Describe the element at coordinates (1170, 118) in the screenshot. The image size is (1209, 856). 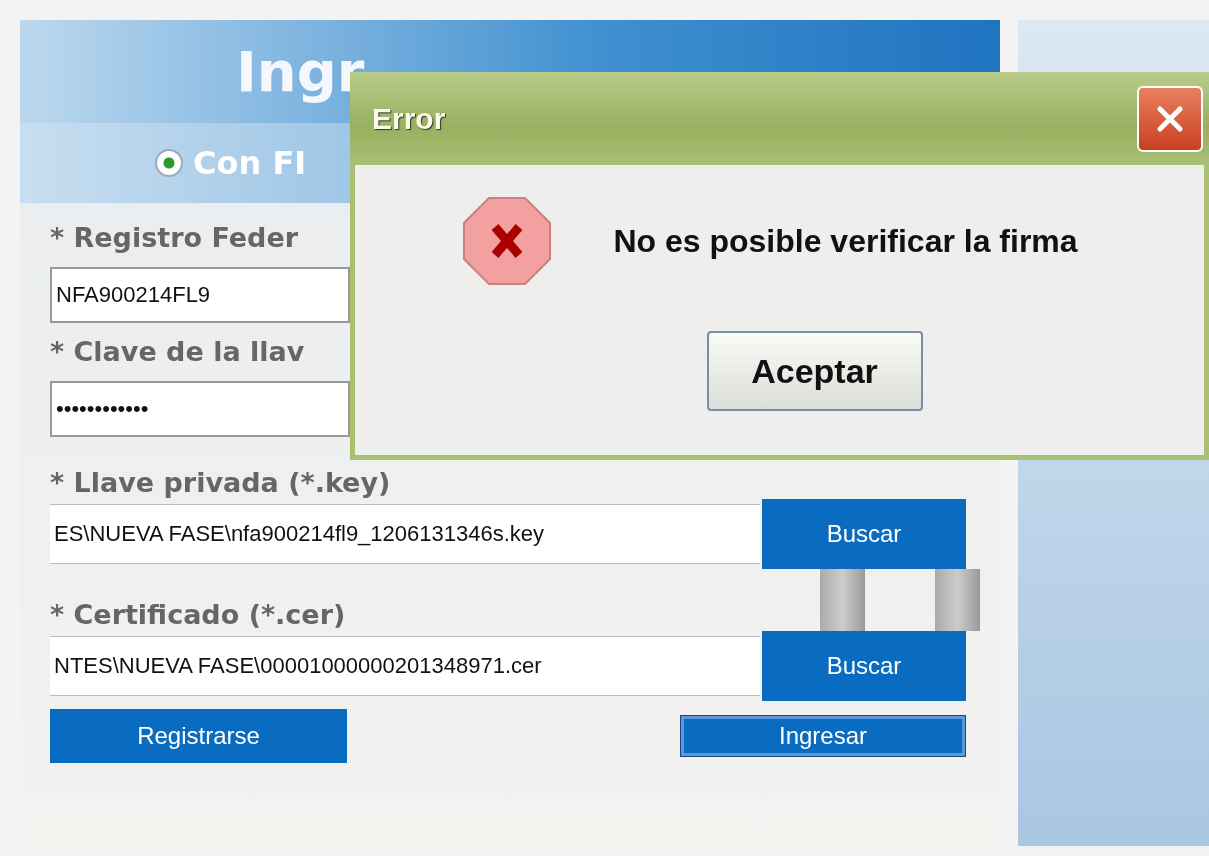
I see `close-button` at that location.